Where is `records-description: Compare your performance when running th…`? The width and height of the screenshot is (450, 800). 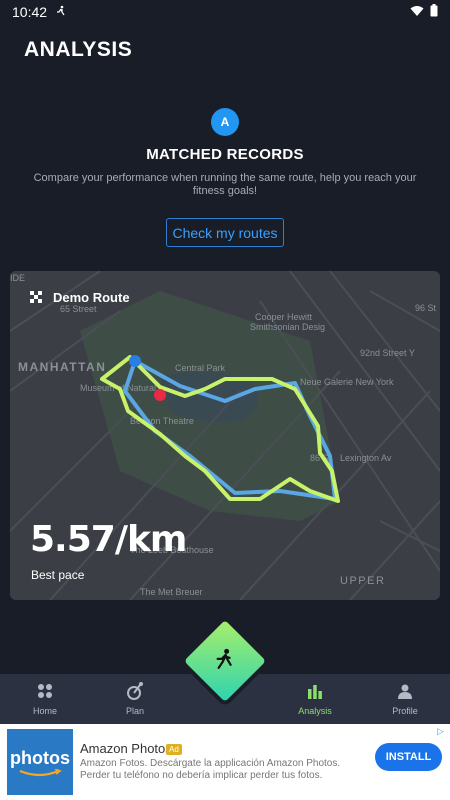
records-description: Compare your performance when running th… is located at coordinates (225, 184).